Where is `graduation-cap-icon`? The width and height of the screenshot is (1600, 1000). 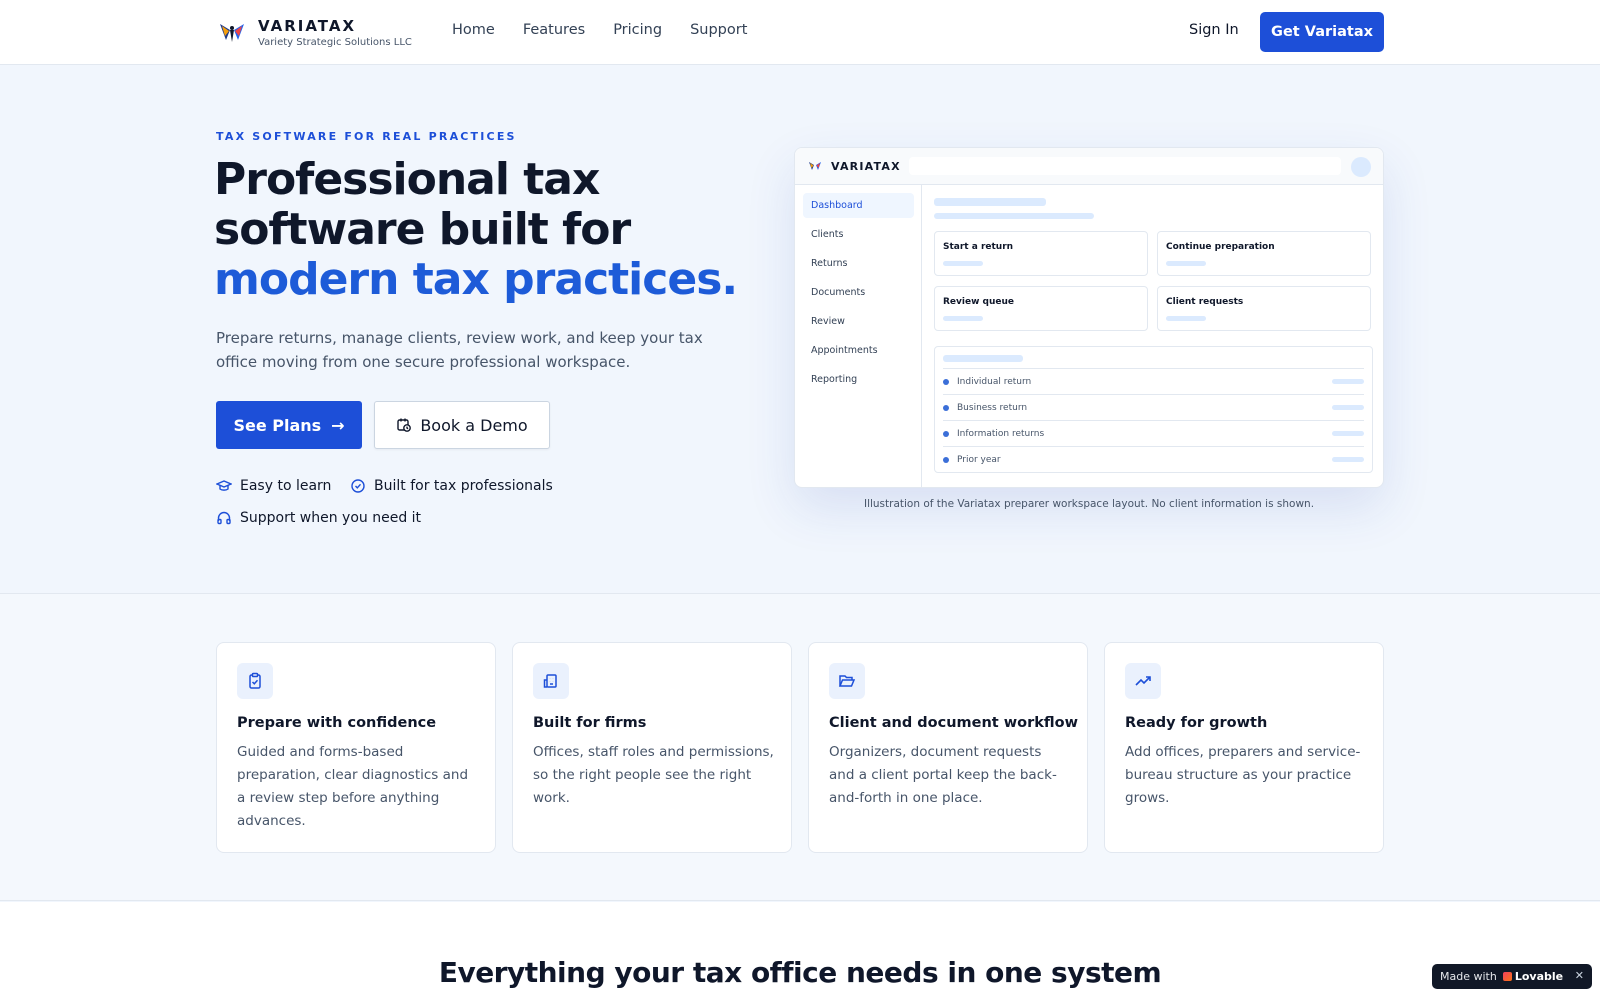 graduation-cap-icon is located at coordinates (224, 485).